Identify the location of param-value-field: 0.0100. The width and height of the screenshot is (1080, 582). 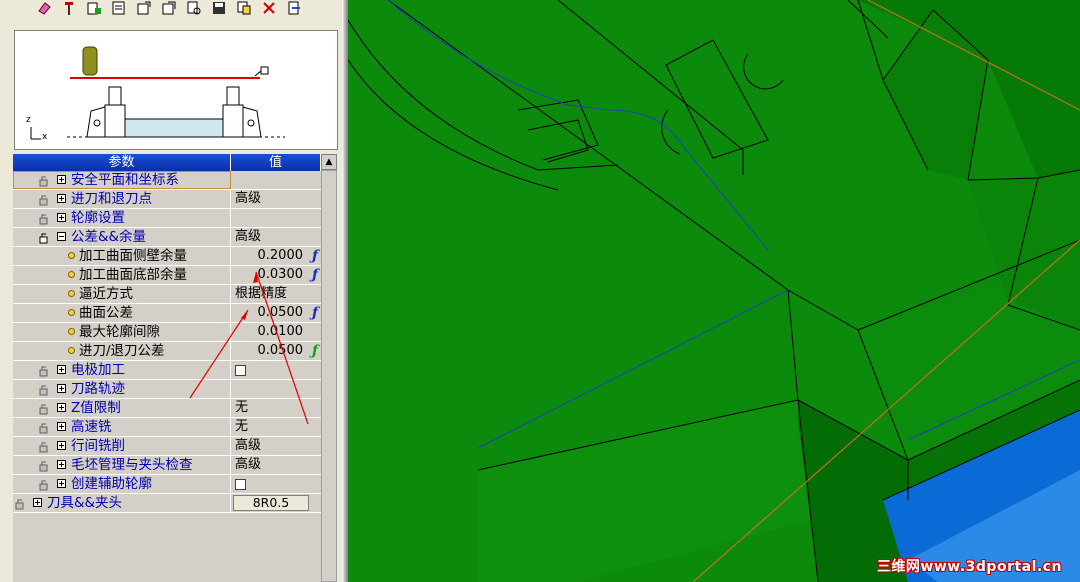
(276, 332).